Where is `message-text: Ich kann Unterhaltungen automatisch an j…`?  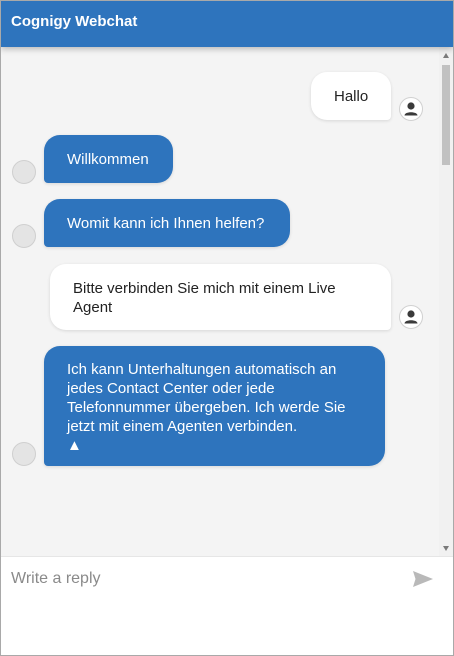 message-text: Ich kann Unterhaltungen automatisch an j… is located at coordinates (206, 398).